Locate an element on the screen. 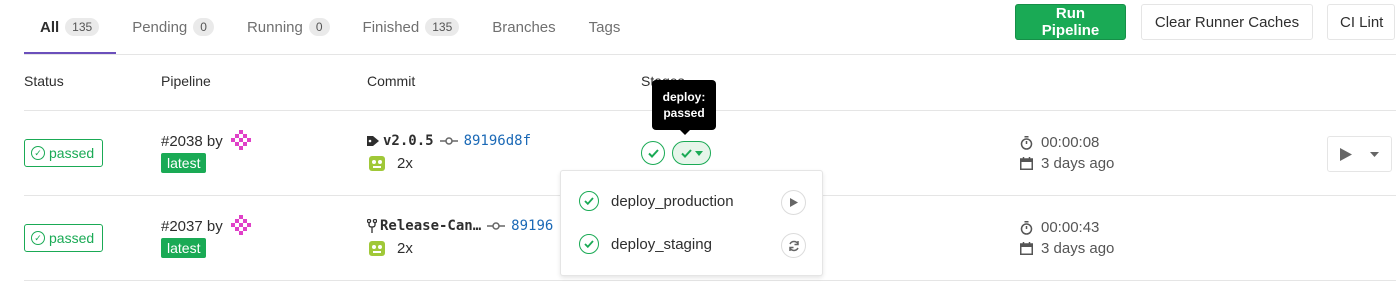 The width and height of the screenshot is (1400, 284). tab-finished: Finished 135 is located at coordinates (412, 27).